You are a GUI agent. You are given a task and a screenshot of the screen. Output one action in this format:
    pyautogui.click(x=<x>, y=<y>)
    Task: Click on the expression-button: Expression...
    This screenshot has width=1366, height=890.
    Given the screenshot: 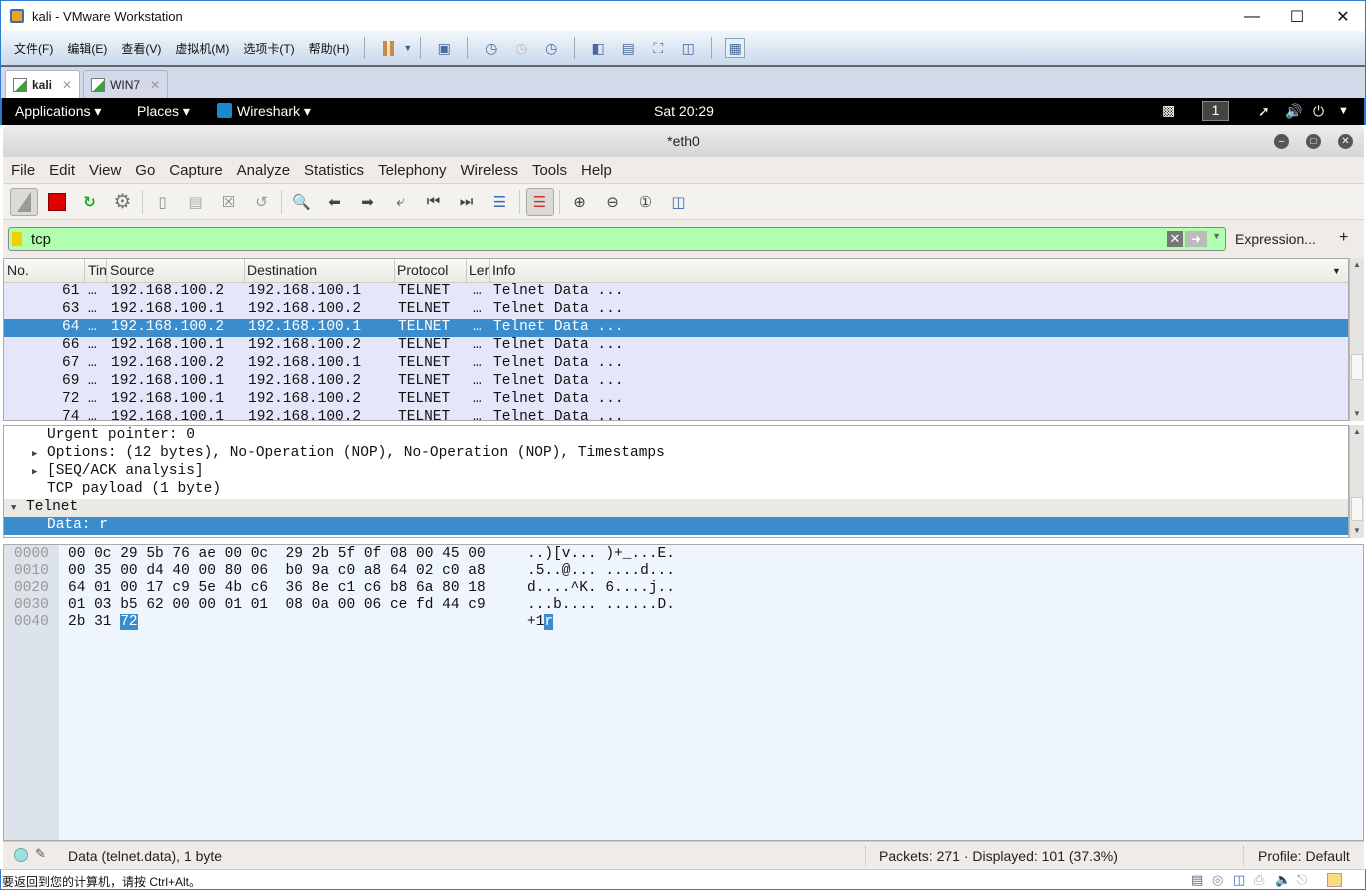 What is the action you would take?
    pyautogui.click(x=1275, y=239)
    